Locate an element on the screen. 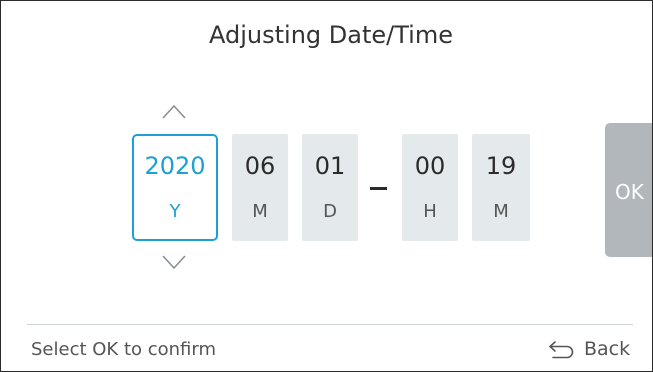 This screenshot has width=653, height=372. month-value: 06 is located at coordinates (260, 166).